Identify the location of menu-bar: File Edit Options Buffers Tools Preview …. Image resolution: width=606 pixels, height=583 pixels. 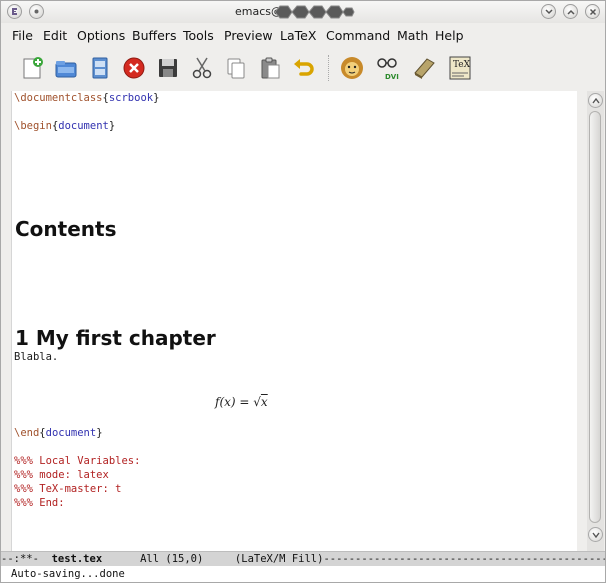
(303, 35).